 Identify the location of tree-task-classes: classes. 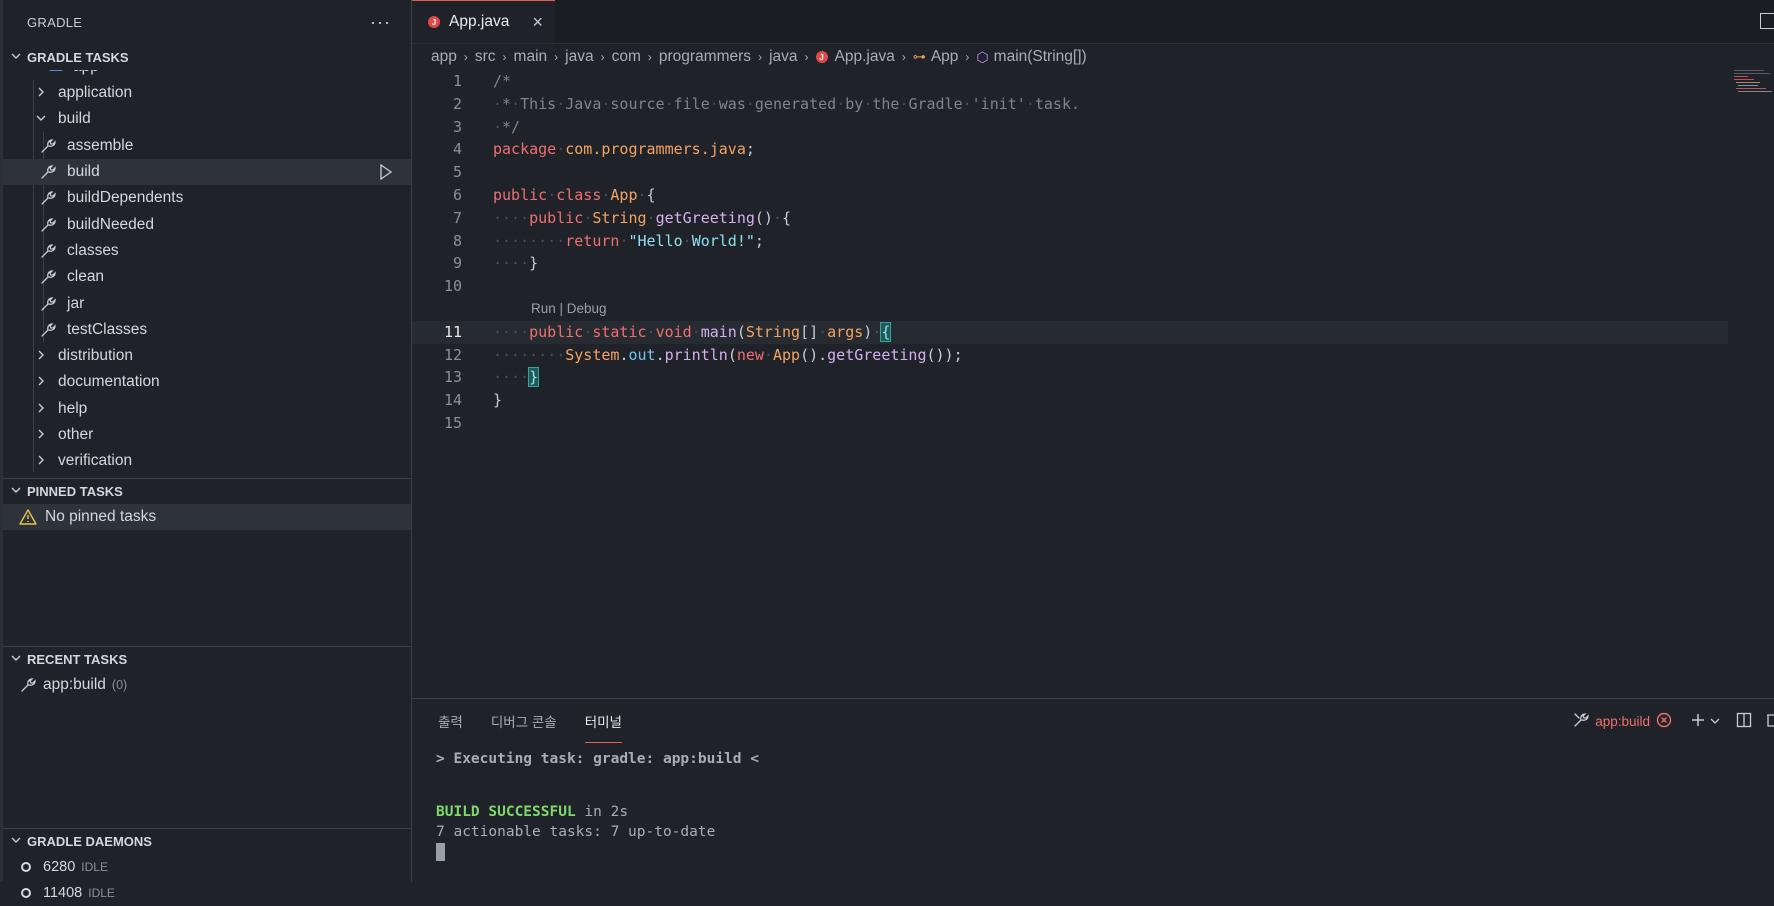
(207, 251).